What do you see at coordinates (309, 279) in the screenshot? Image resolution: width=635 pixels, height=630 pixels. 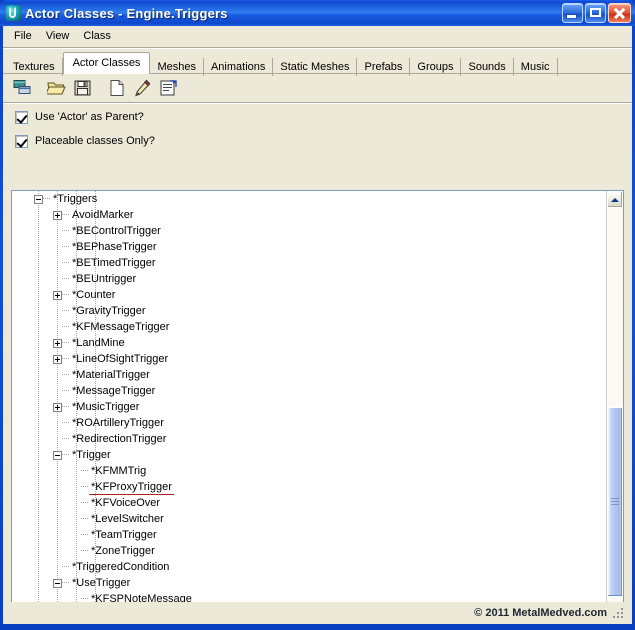 I see `tree-node: *BEUntrigger` at bounding box center [309, 279].